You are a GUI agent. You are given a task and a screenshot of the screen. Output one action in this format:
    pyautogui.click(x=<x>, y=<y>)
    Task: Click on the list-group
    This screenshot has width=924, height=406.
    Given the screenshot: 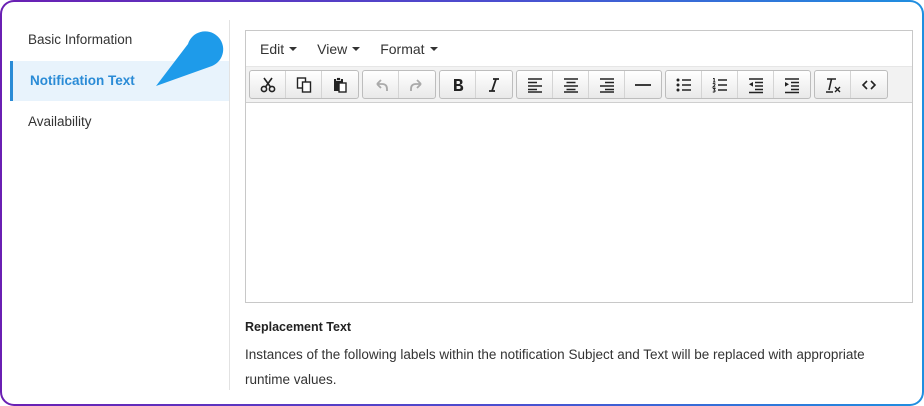 What is the action you would take?
    pyautogui.click(x=738, y=84)
    